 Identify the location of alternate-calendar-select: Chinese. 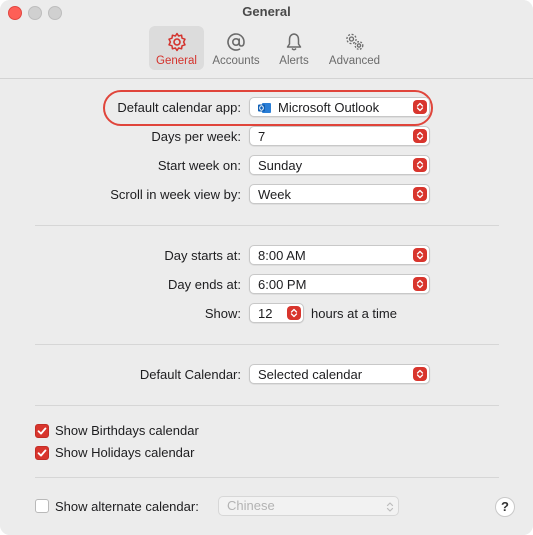
(308, 506).